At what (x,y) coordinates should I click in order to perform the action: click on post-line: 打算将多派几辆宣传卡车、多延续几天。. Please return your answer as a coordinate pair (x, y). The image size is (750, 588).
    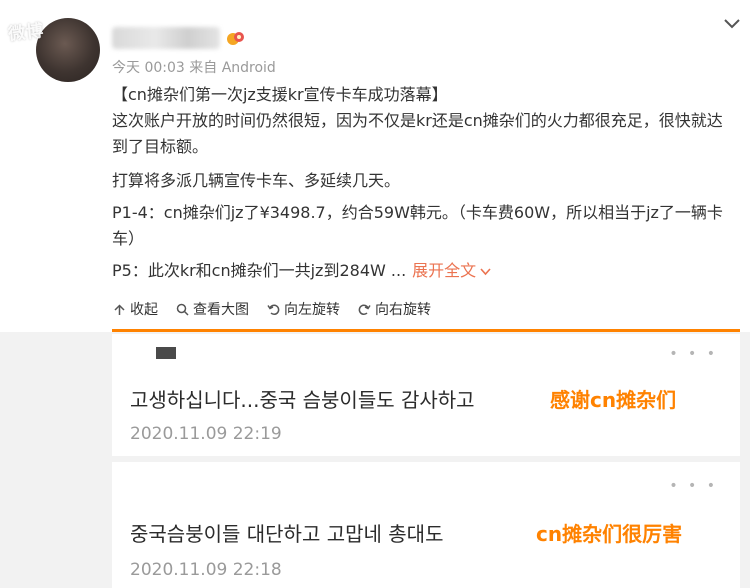
    Looking at the image, I should click on (256, 180).